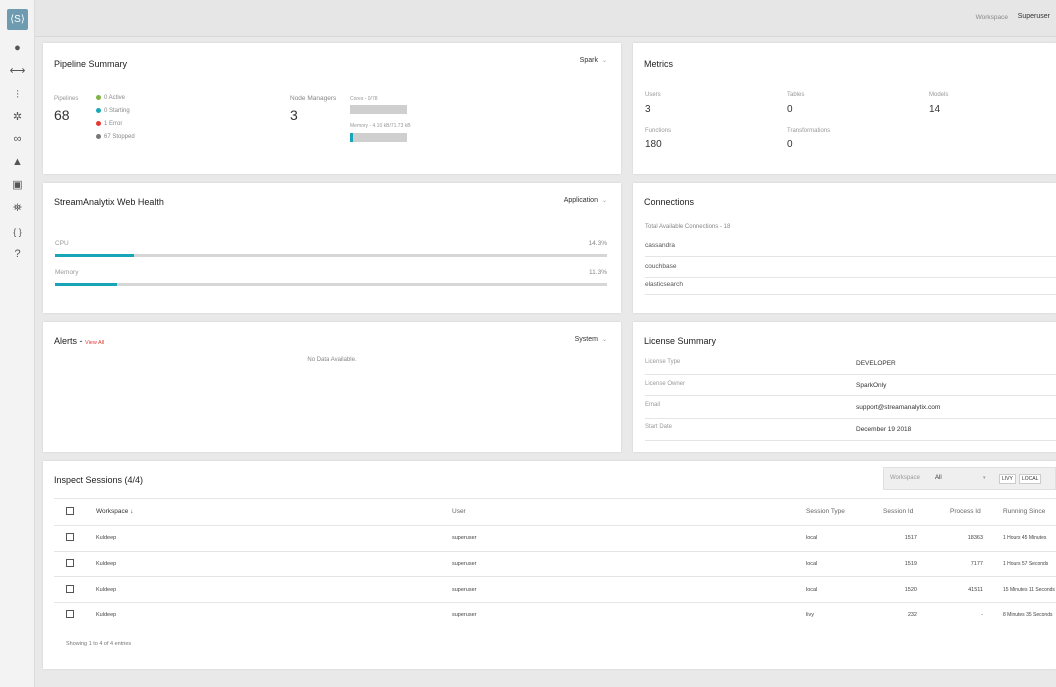 This screenshot has width=1056, height=687. What do you see at coordinates (1030, 479) in the screenshot?
I see `filter-local-toggle: LOCAL` at bounding box center [1030, 479].